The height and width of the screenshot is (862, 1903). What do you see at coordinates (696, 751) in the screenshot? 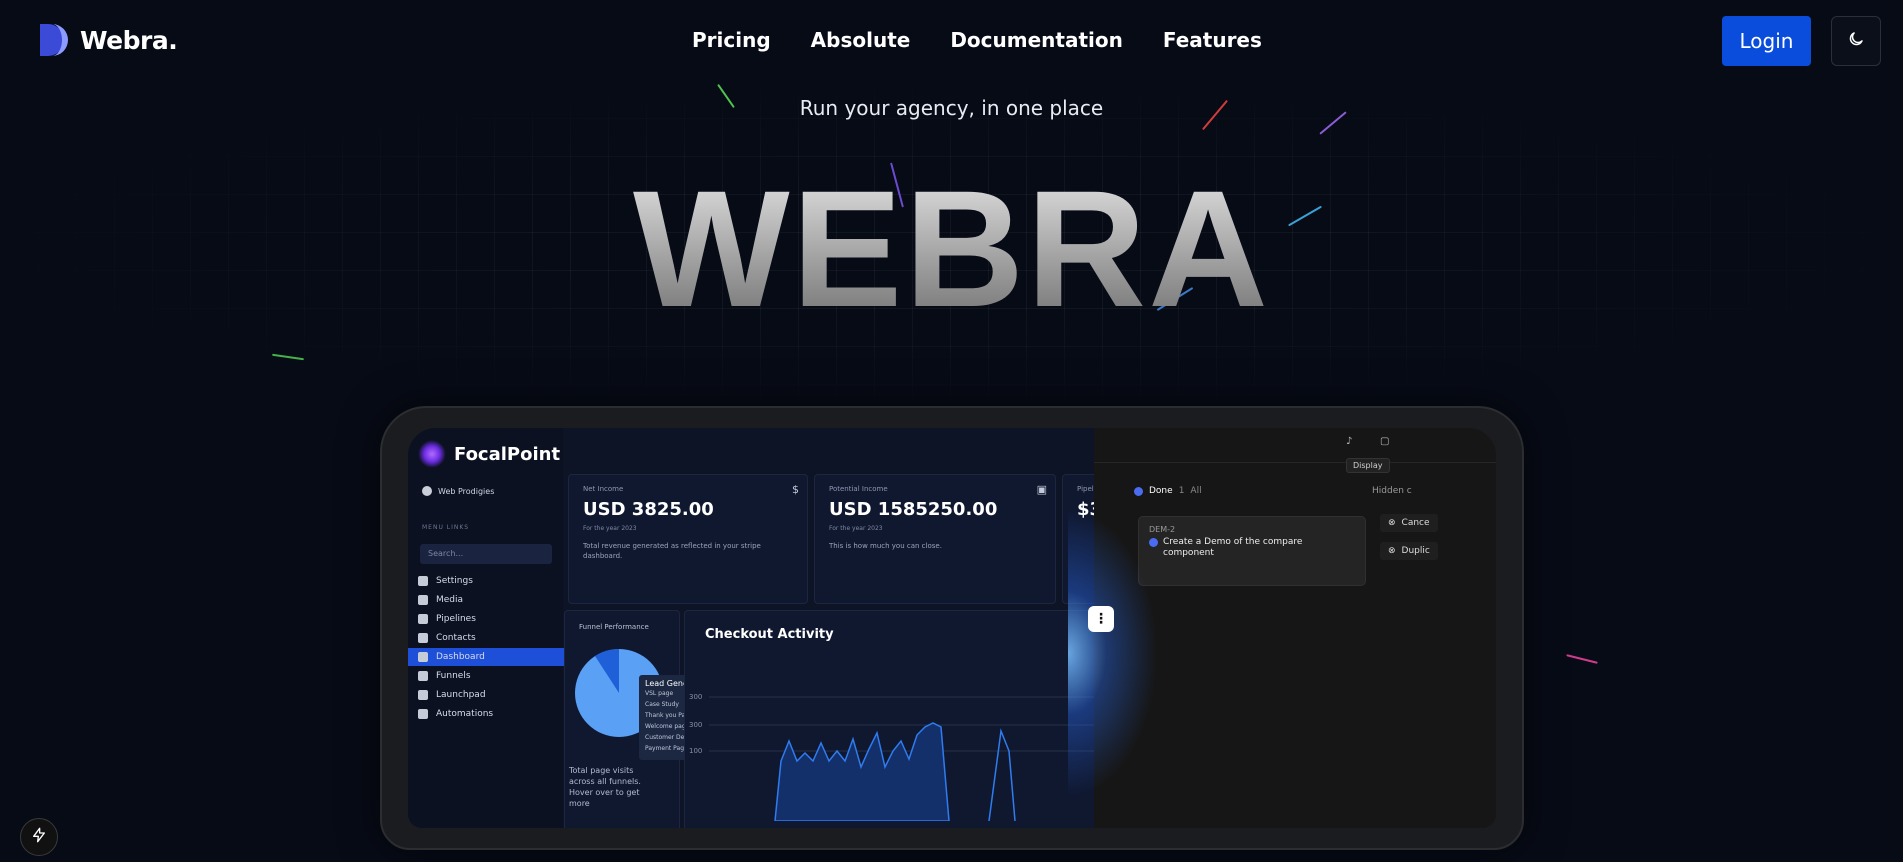
I see `axis-label: 100` at bounding box center [696, 751].